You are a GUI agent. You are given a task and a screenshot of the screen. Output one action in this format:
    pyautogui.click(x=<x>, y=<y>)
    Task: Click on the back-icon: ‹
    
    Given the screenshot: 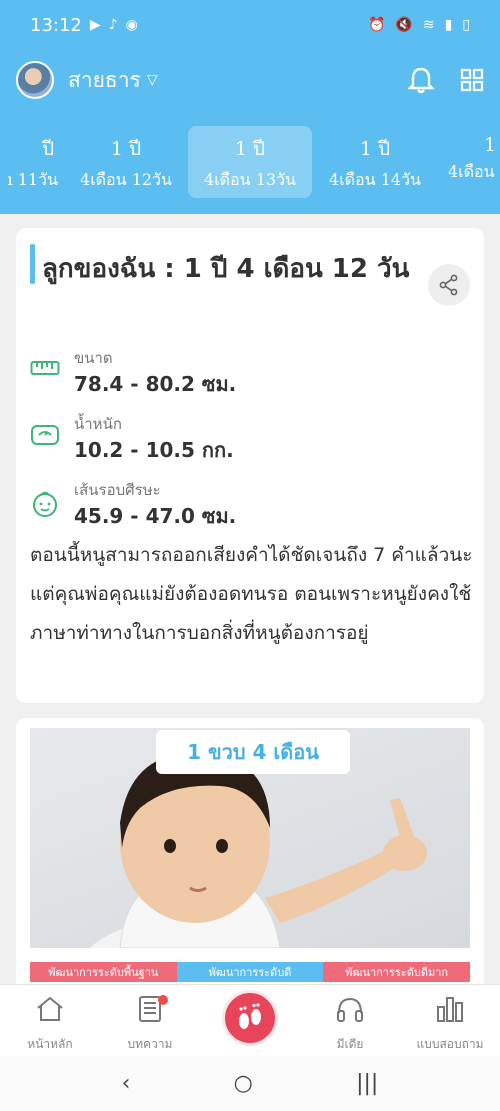 What is the action you would take?
    pyautogui.click(x=126, y=1083)
    